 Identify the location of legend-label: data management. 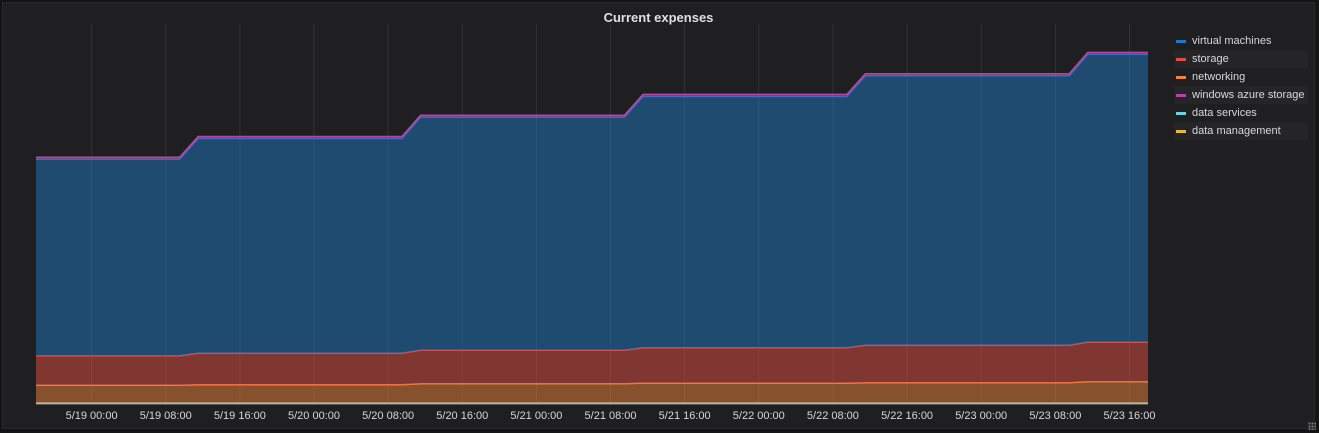
(1236, 131).